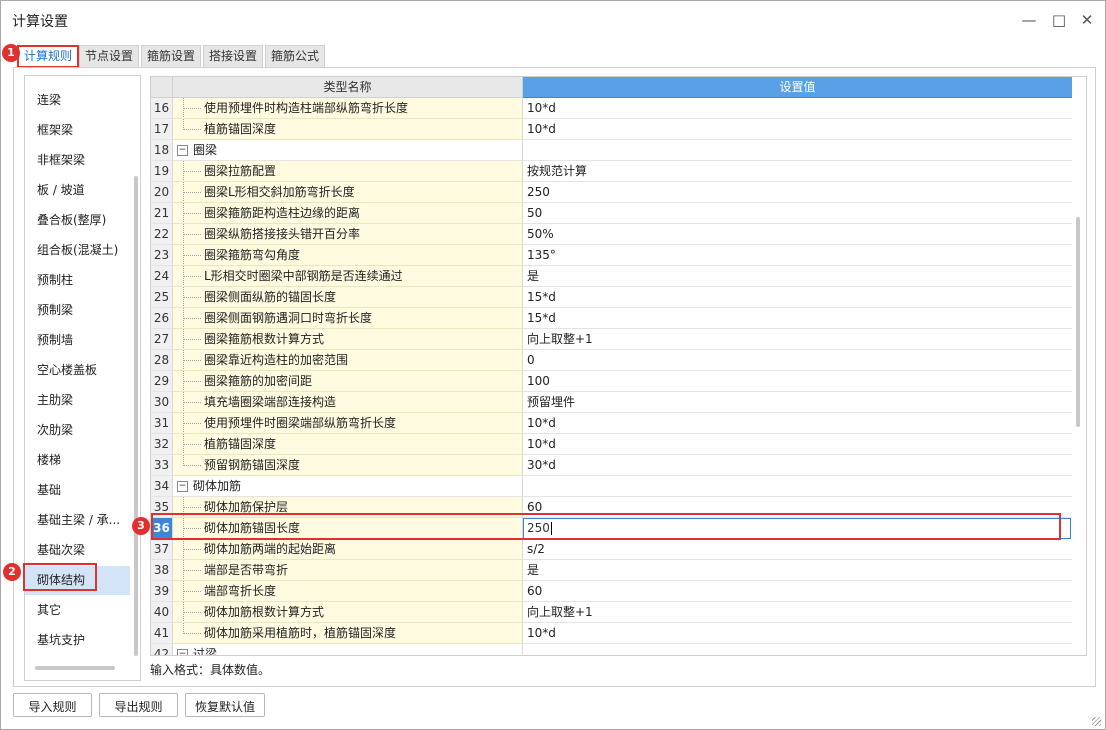 This screenshot has width=1106, height=730. Describe the element at coordinates (225, 705) in the screenshot. I see `restore-defaults-button: 恢复默认值` at that location.